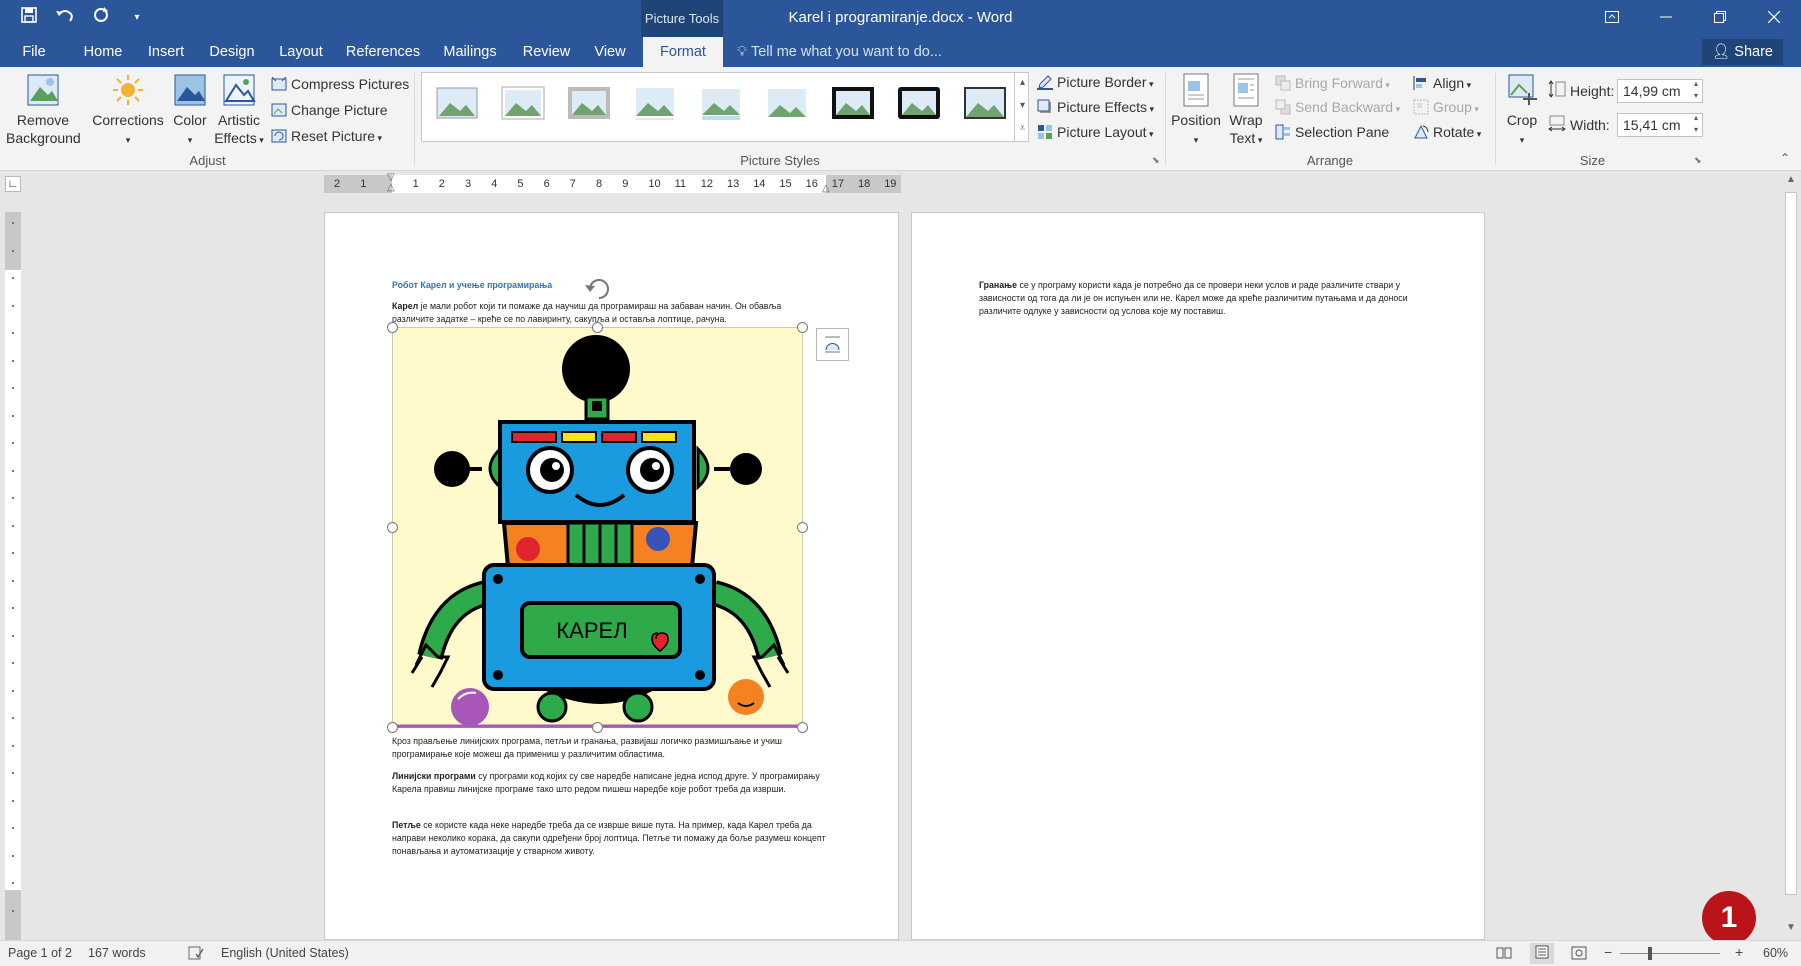 The image size is (1801, 966). I want to click on tab-selector: ∟, so click(13, 184).